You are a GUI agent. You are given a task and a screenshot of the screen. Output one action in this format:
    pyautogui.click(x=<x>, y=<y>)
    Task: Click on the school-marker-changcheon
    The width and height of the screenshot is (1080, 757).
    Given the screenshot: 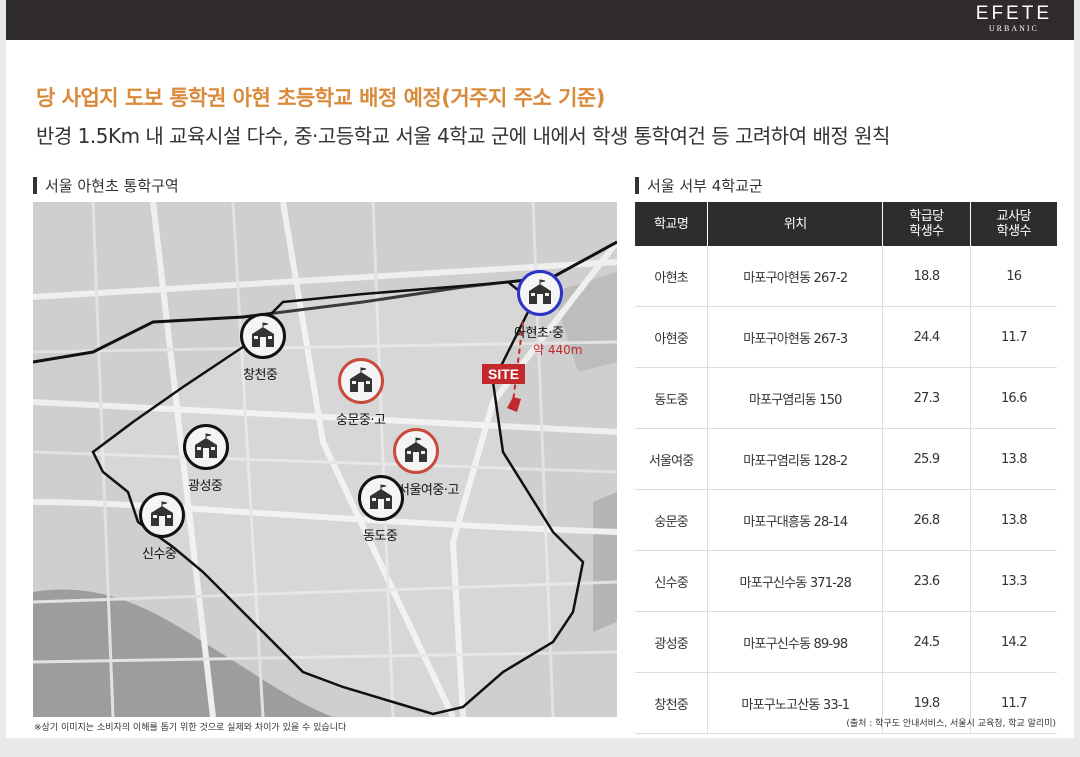 What is the action you would take?
    pyautogui.click(x=263, y=336)
    